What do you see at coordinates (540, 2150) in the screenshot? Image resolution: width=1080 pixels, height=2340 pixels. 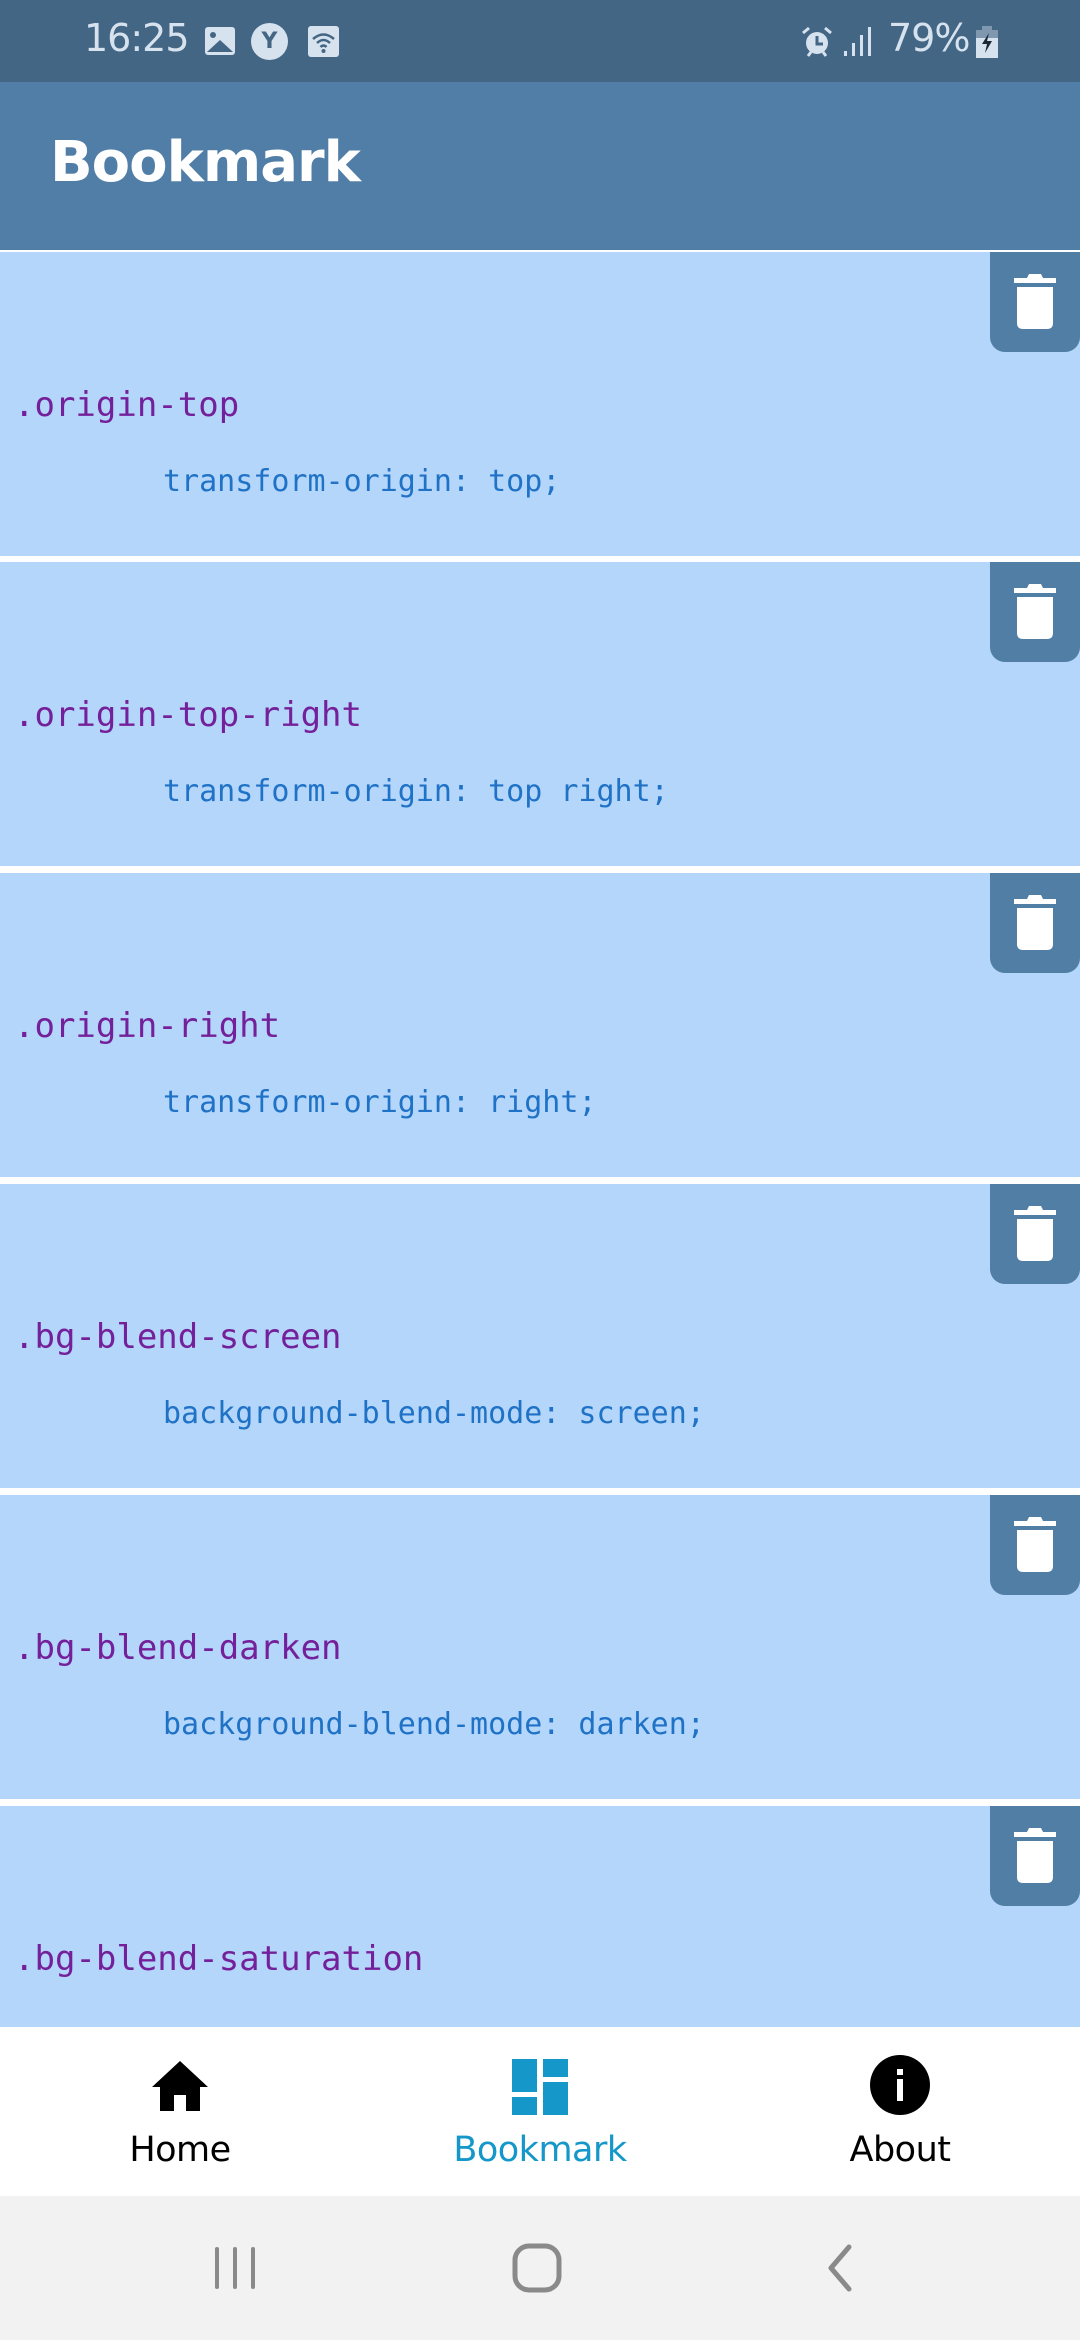 I see `nav-label-bookmark: Bookmark` at bounding box center [540, 2150].